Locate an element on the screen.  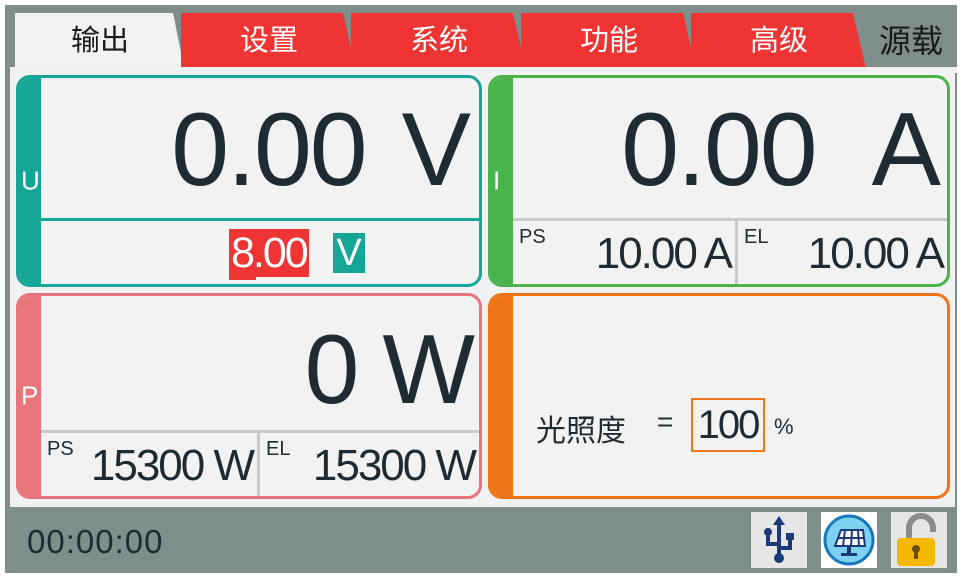
current-strip: I is located at coordinates (502, 181).